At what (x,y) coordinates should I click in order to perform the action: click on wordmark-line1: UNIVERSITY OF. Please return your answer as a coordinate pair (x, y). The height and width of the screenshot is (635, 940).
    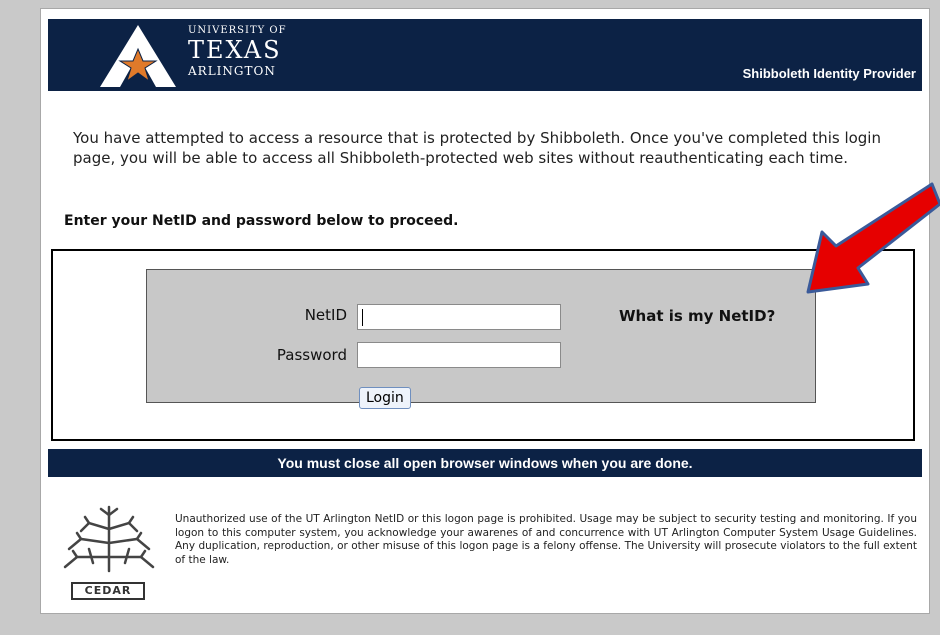
    Looking at the image, I should click on (237, 30).